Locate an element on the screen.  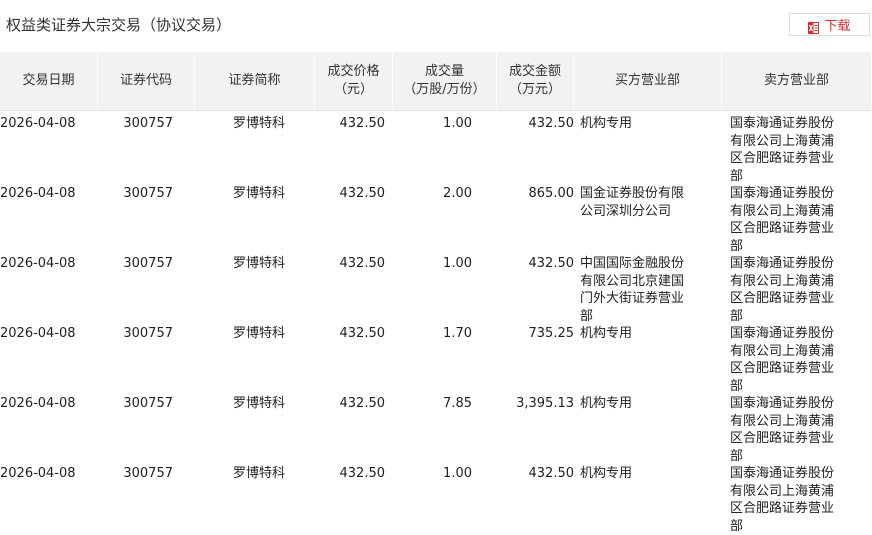
download-label: 下载 is located at coordinates (837, 26).